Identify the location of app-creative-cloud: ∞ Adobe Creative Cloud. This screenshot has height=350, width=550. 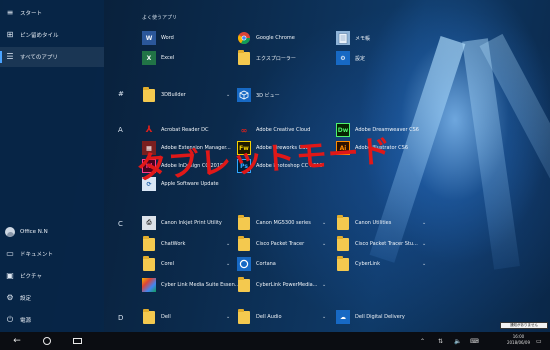
(274, 130).